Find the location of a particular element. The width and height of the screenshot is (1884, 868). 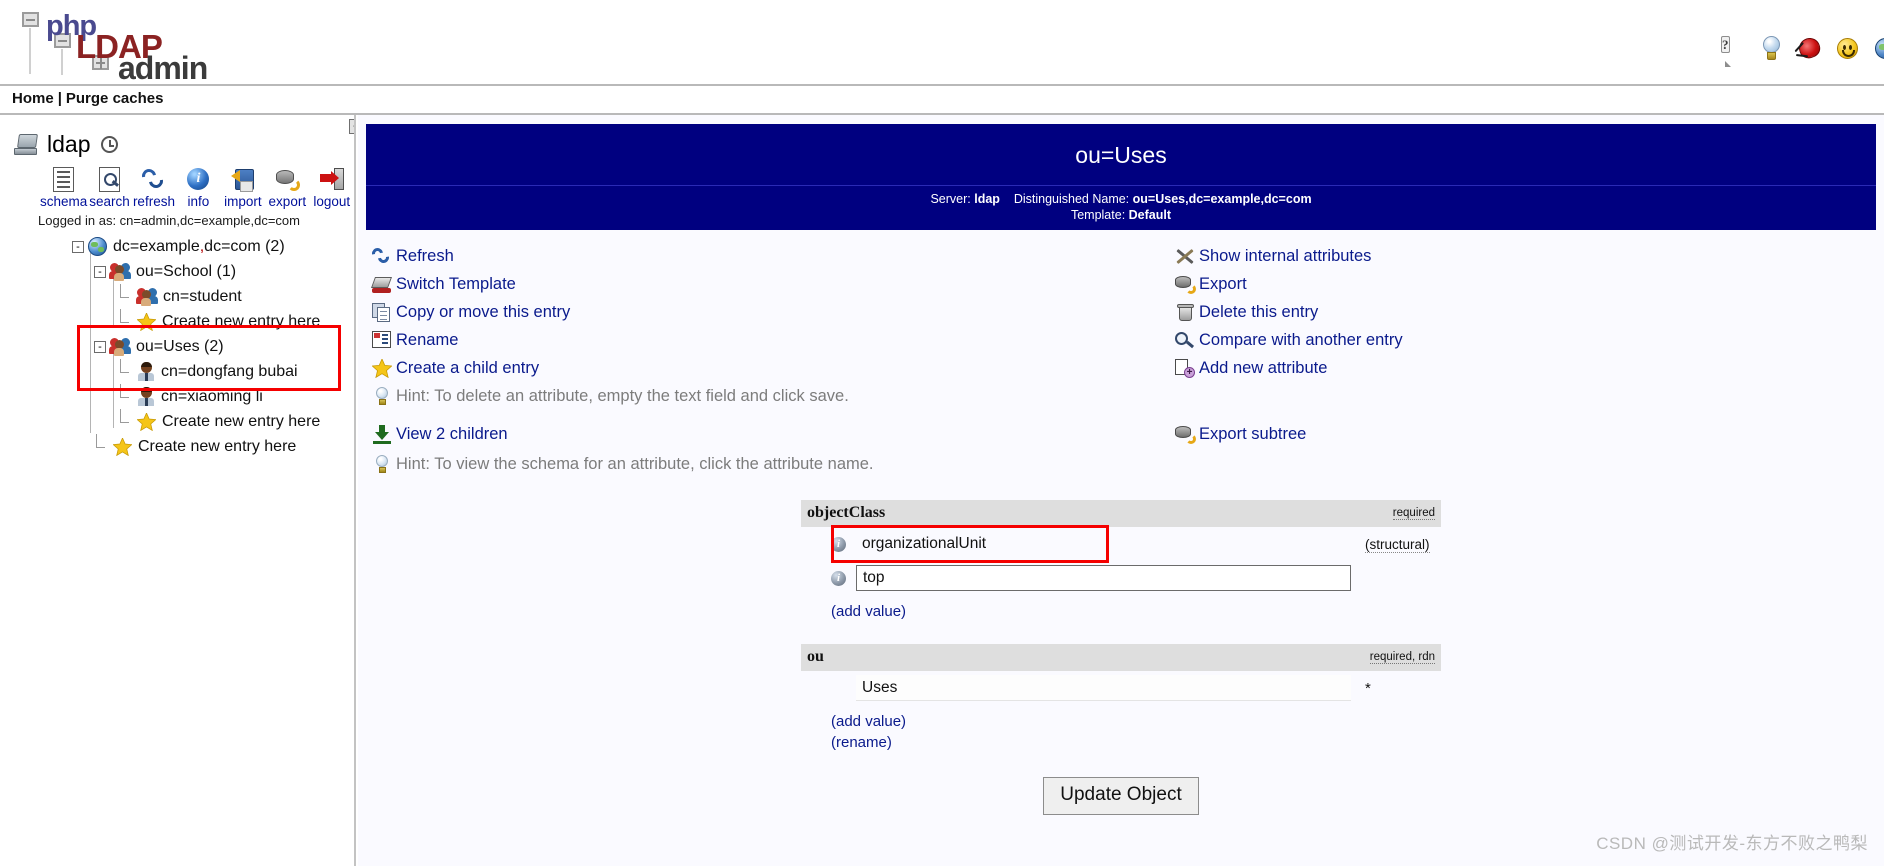

action-label: Refresh is located at coordinates (425, 256).